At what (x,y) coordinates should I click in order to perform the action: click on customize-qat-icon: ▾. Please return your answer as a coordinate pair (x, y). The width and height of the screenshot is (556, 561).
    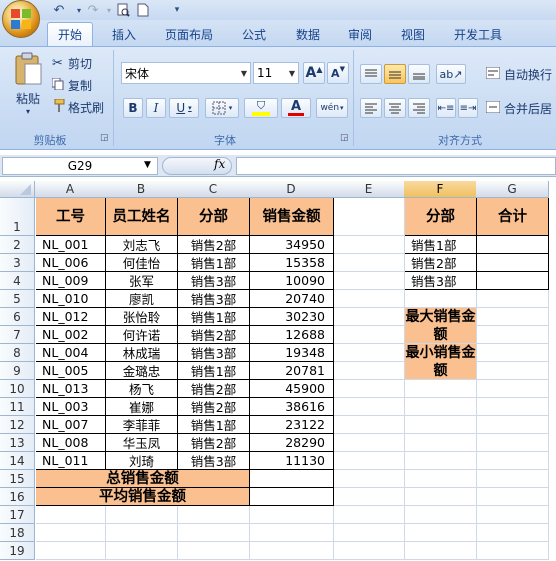
    Looking at the image, I should click on (177, 10).